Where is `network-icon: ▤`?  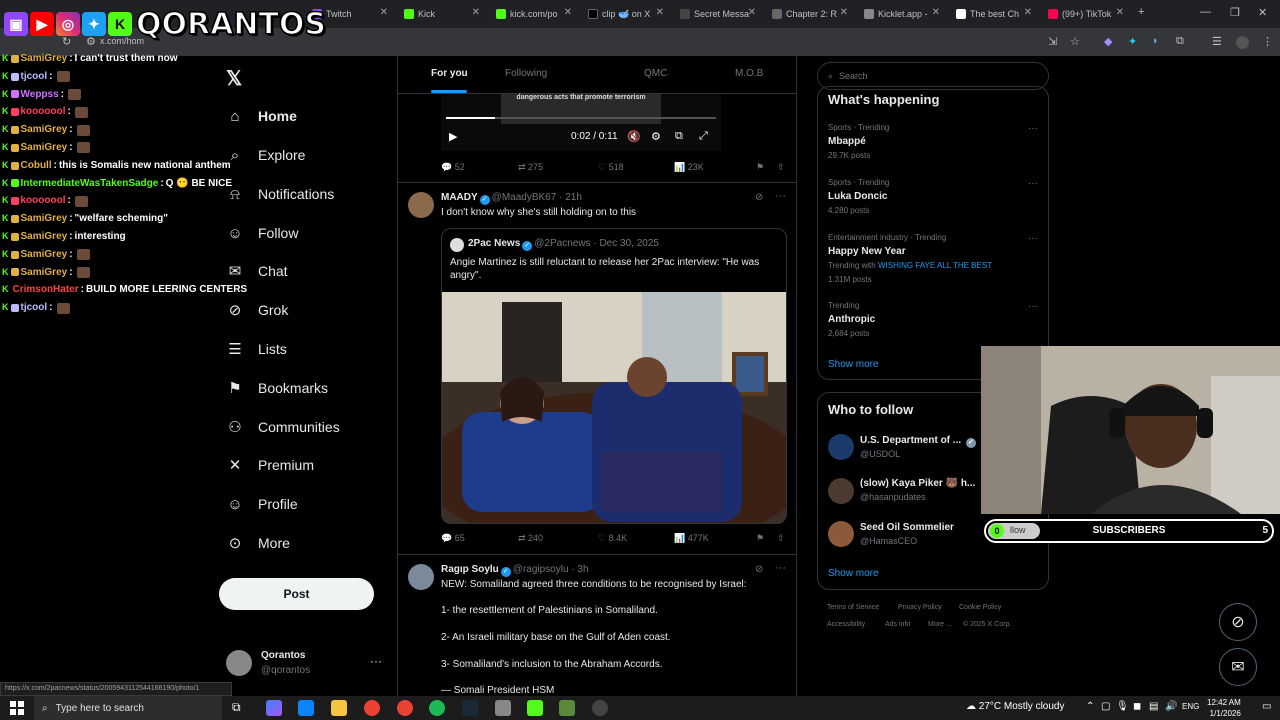 network-icon: ▤ is located at coordinates (1153, 706).